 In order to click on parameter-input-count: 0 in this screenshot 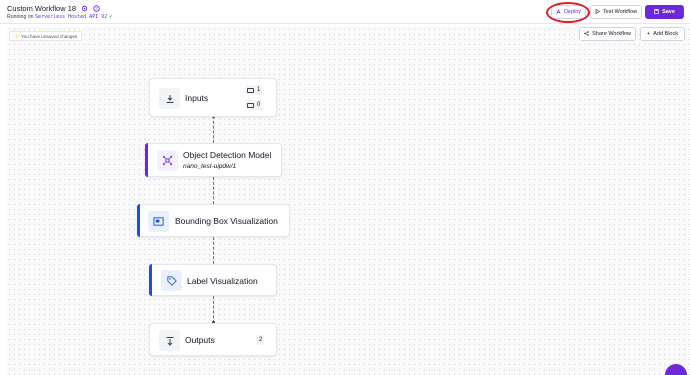, I will do `click(254, 105)`.